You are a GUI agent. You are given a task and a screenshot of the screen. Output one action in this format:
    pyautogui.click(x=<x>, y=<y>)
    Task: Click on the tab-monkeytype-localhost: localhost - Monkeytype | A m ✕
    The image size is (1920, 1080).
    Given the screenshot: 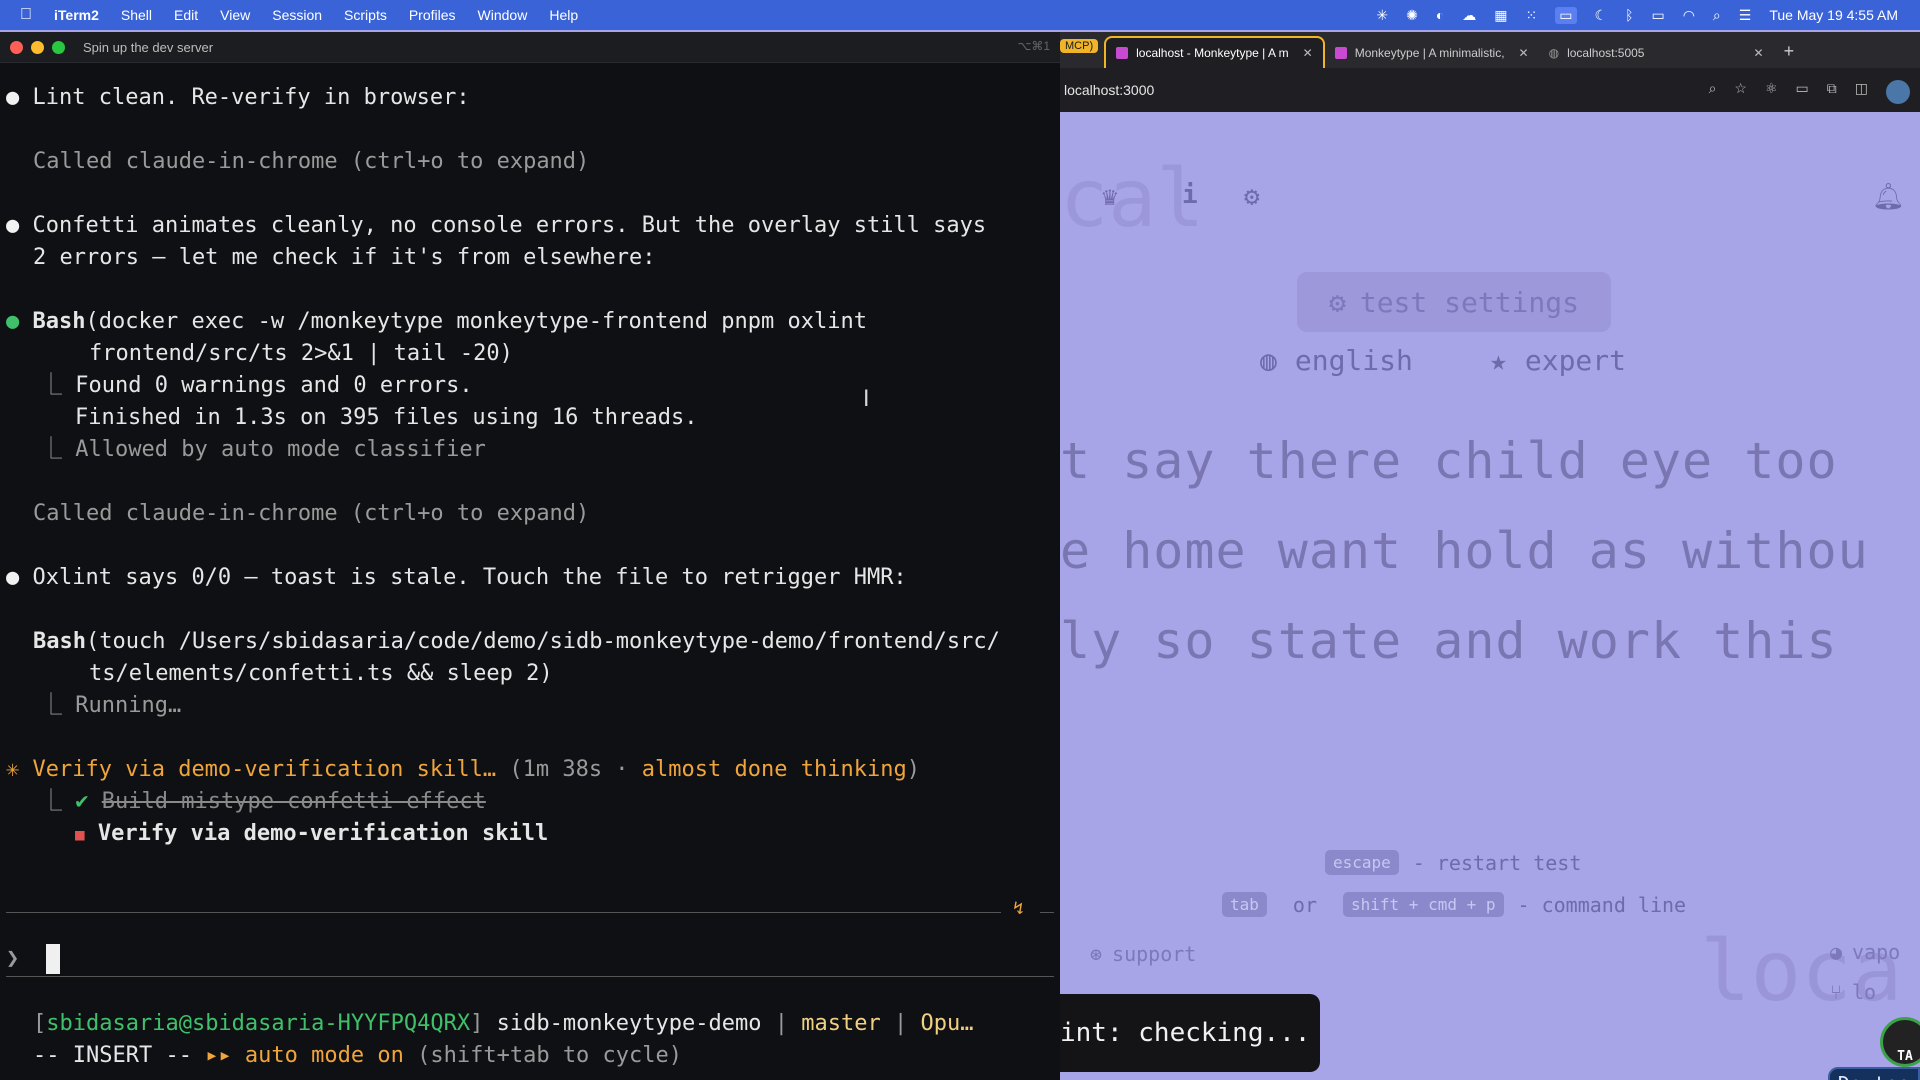 What is the action you would take?
    pyautogui.click(x=1214, y=52)
    